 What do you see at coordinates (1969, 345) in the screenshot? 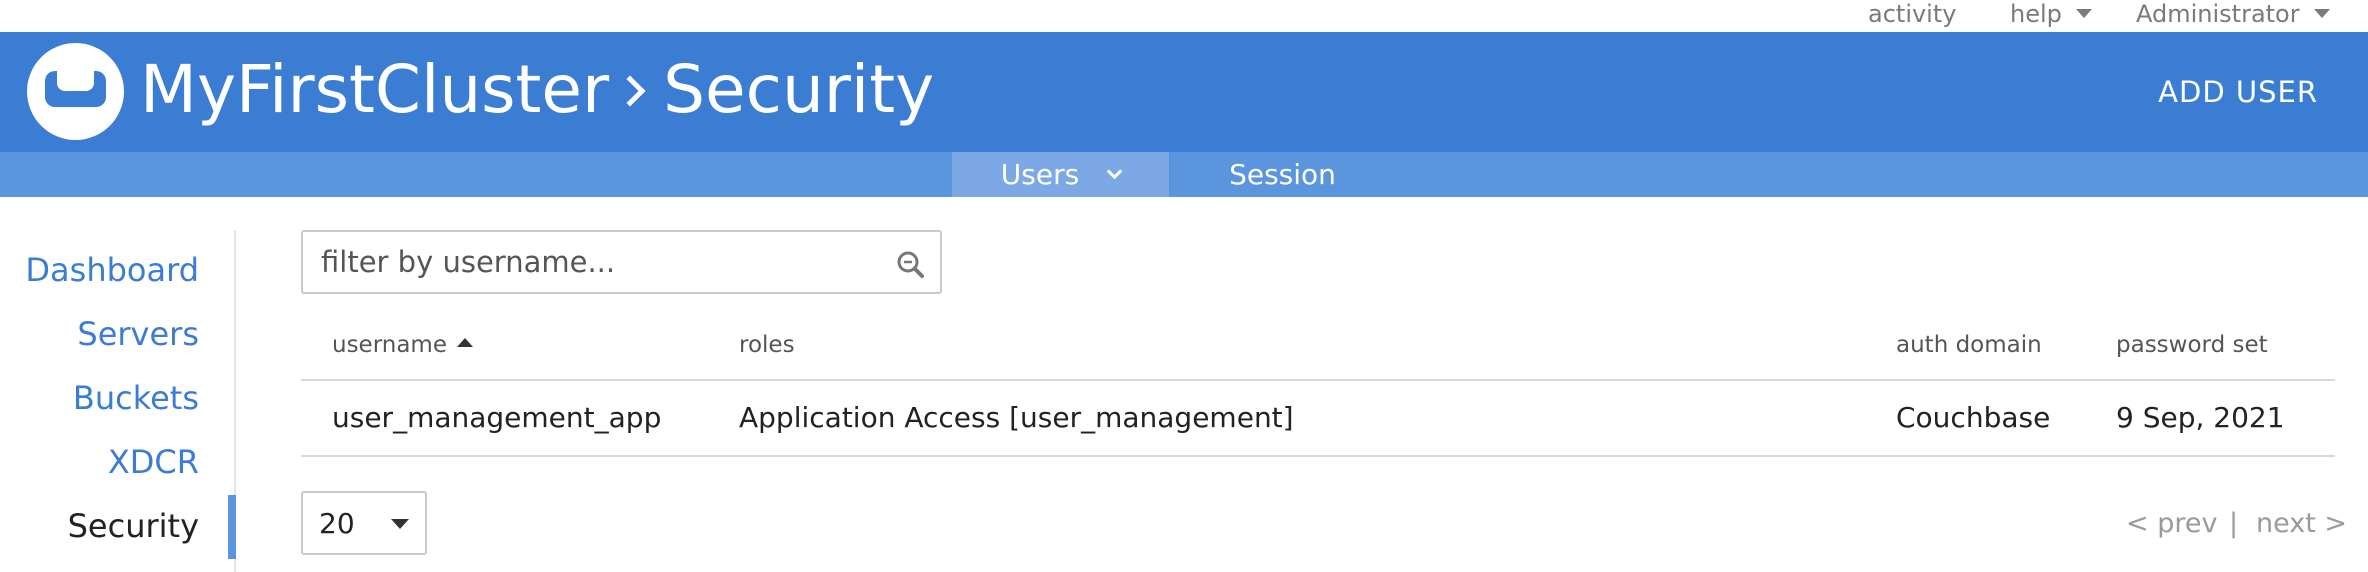
I see `column-header-auth-domain: auth domain` at bounding box center [1969, 345].